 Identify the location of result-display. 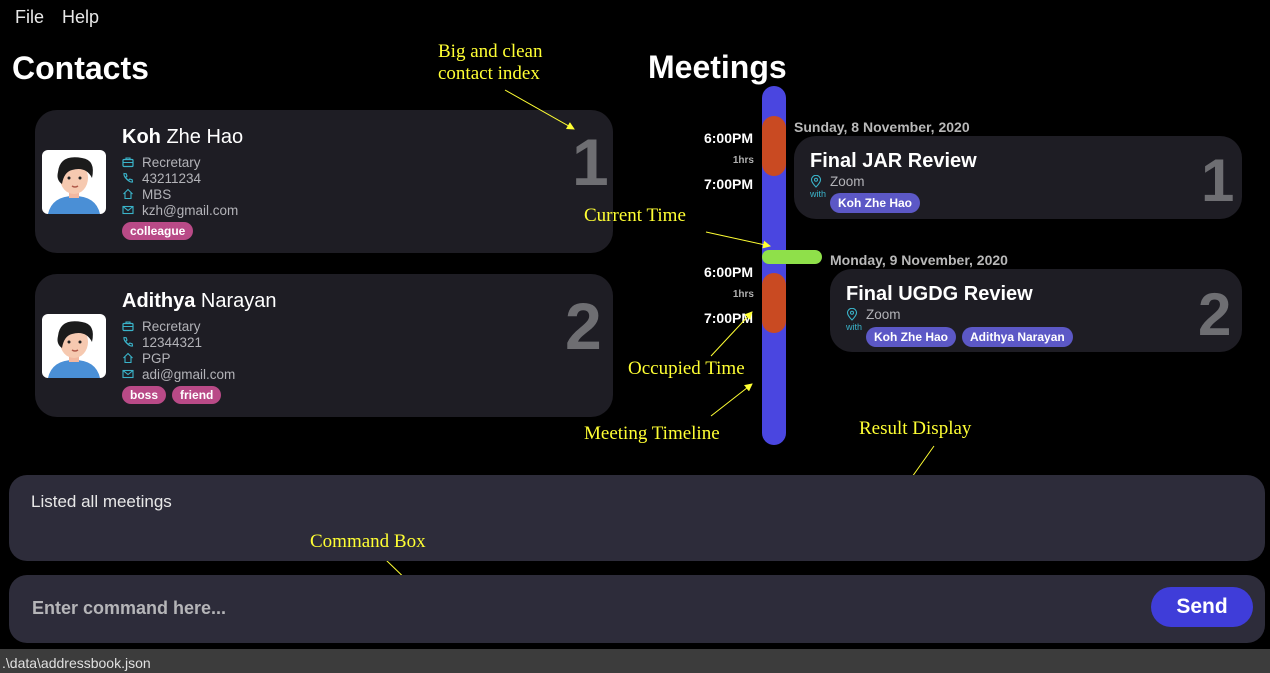
(637, 518).